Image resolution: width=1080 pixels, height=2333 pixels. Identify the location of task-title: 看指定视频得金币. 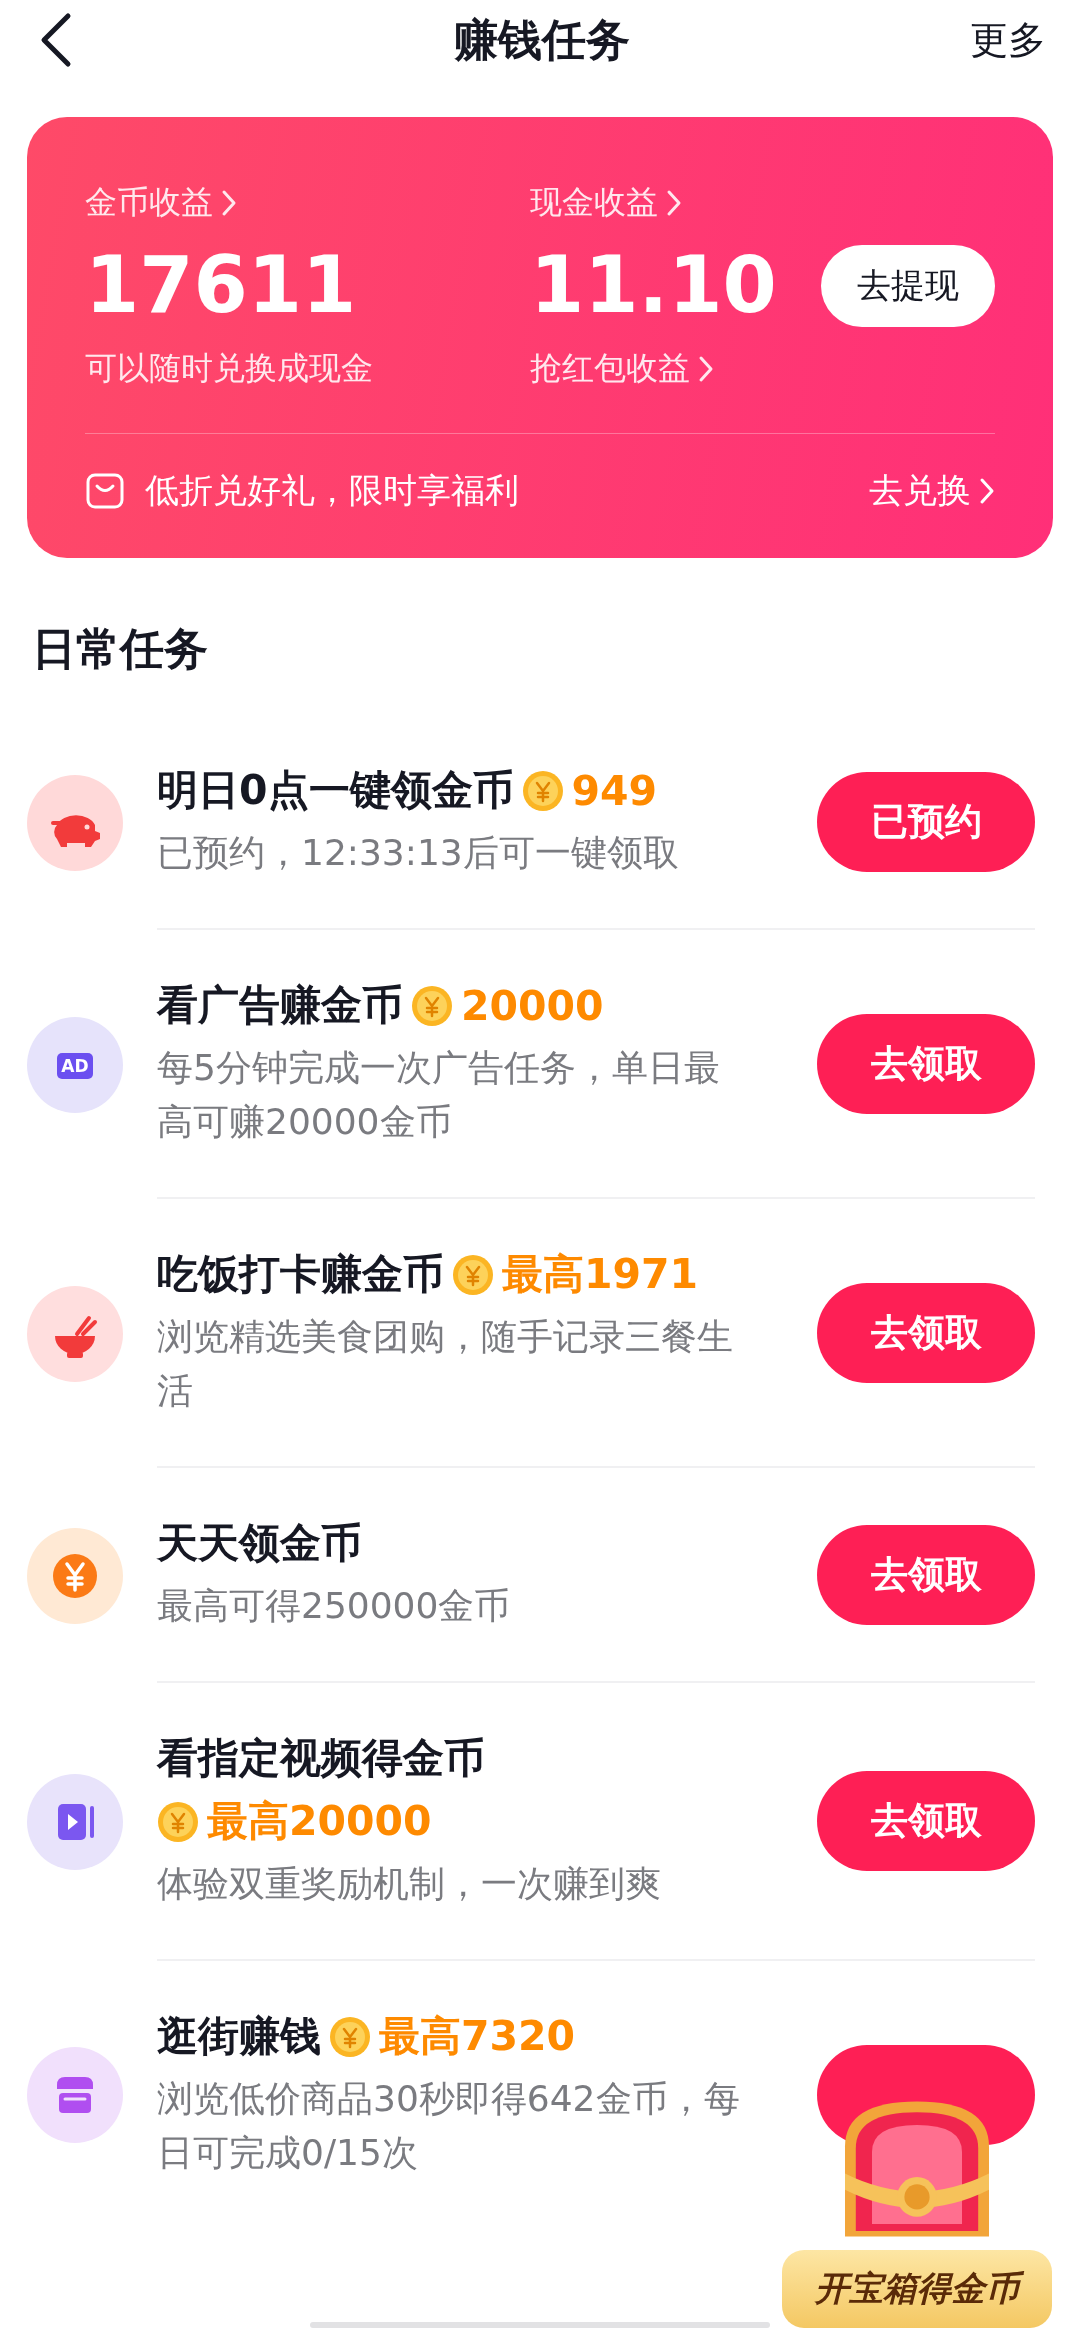
(321, 1758).